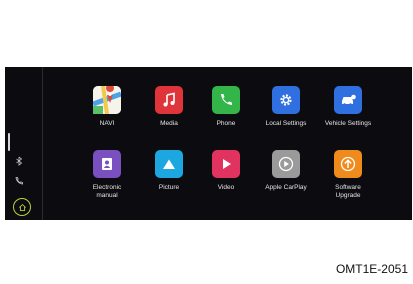  What do you see at coordinates (348, 123) in the screenshot?
I see `app-label: Vehicle Settings` at bounding box center [348, 123].